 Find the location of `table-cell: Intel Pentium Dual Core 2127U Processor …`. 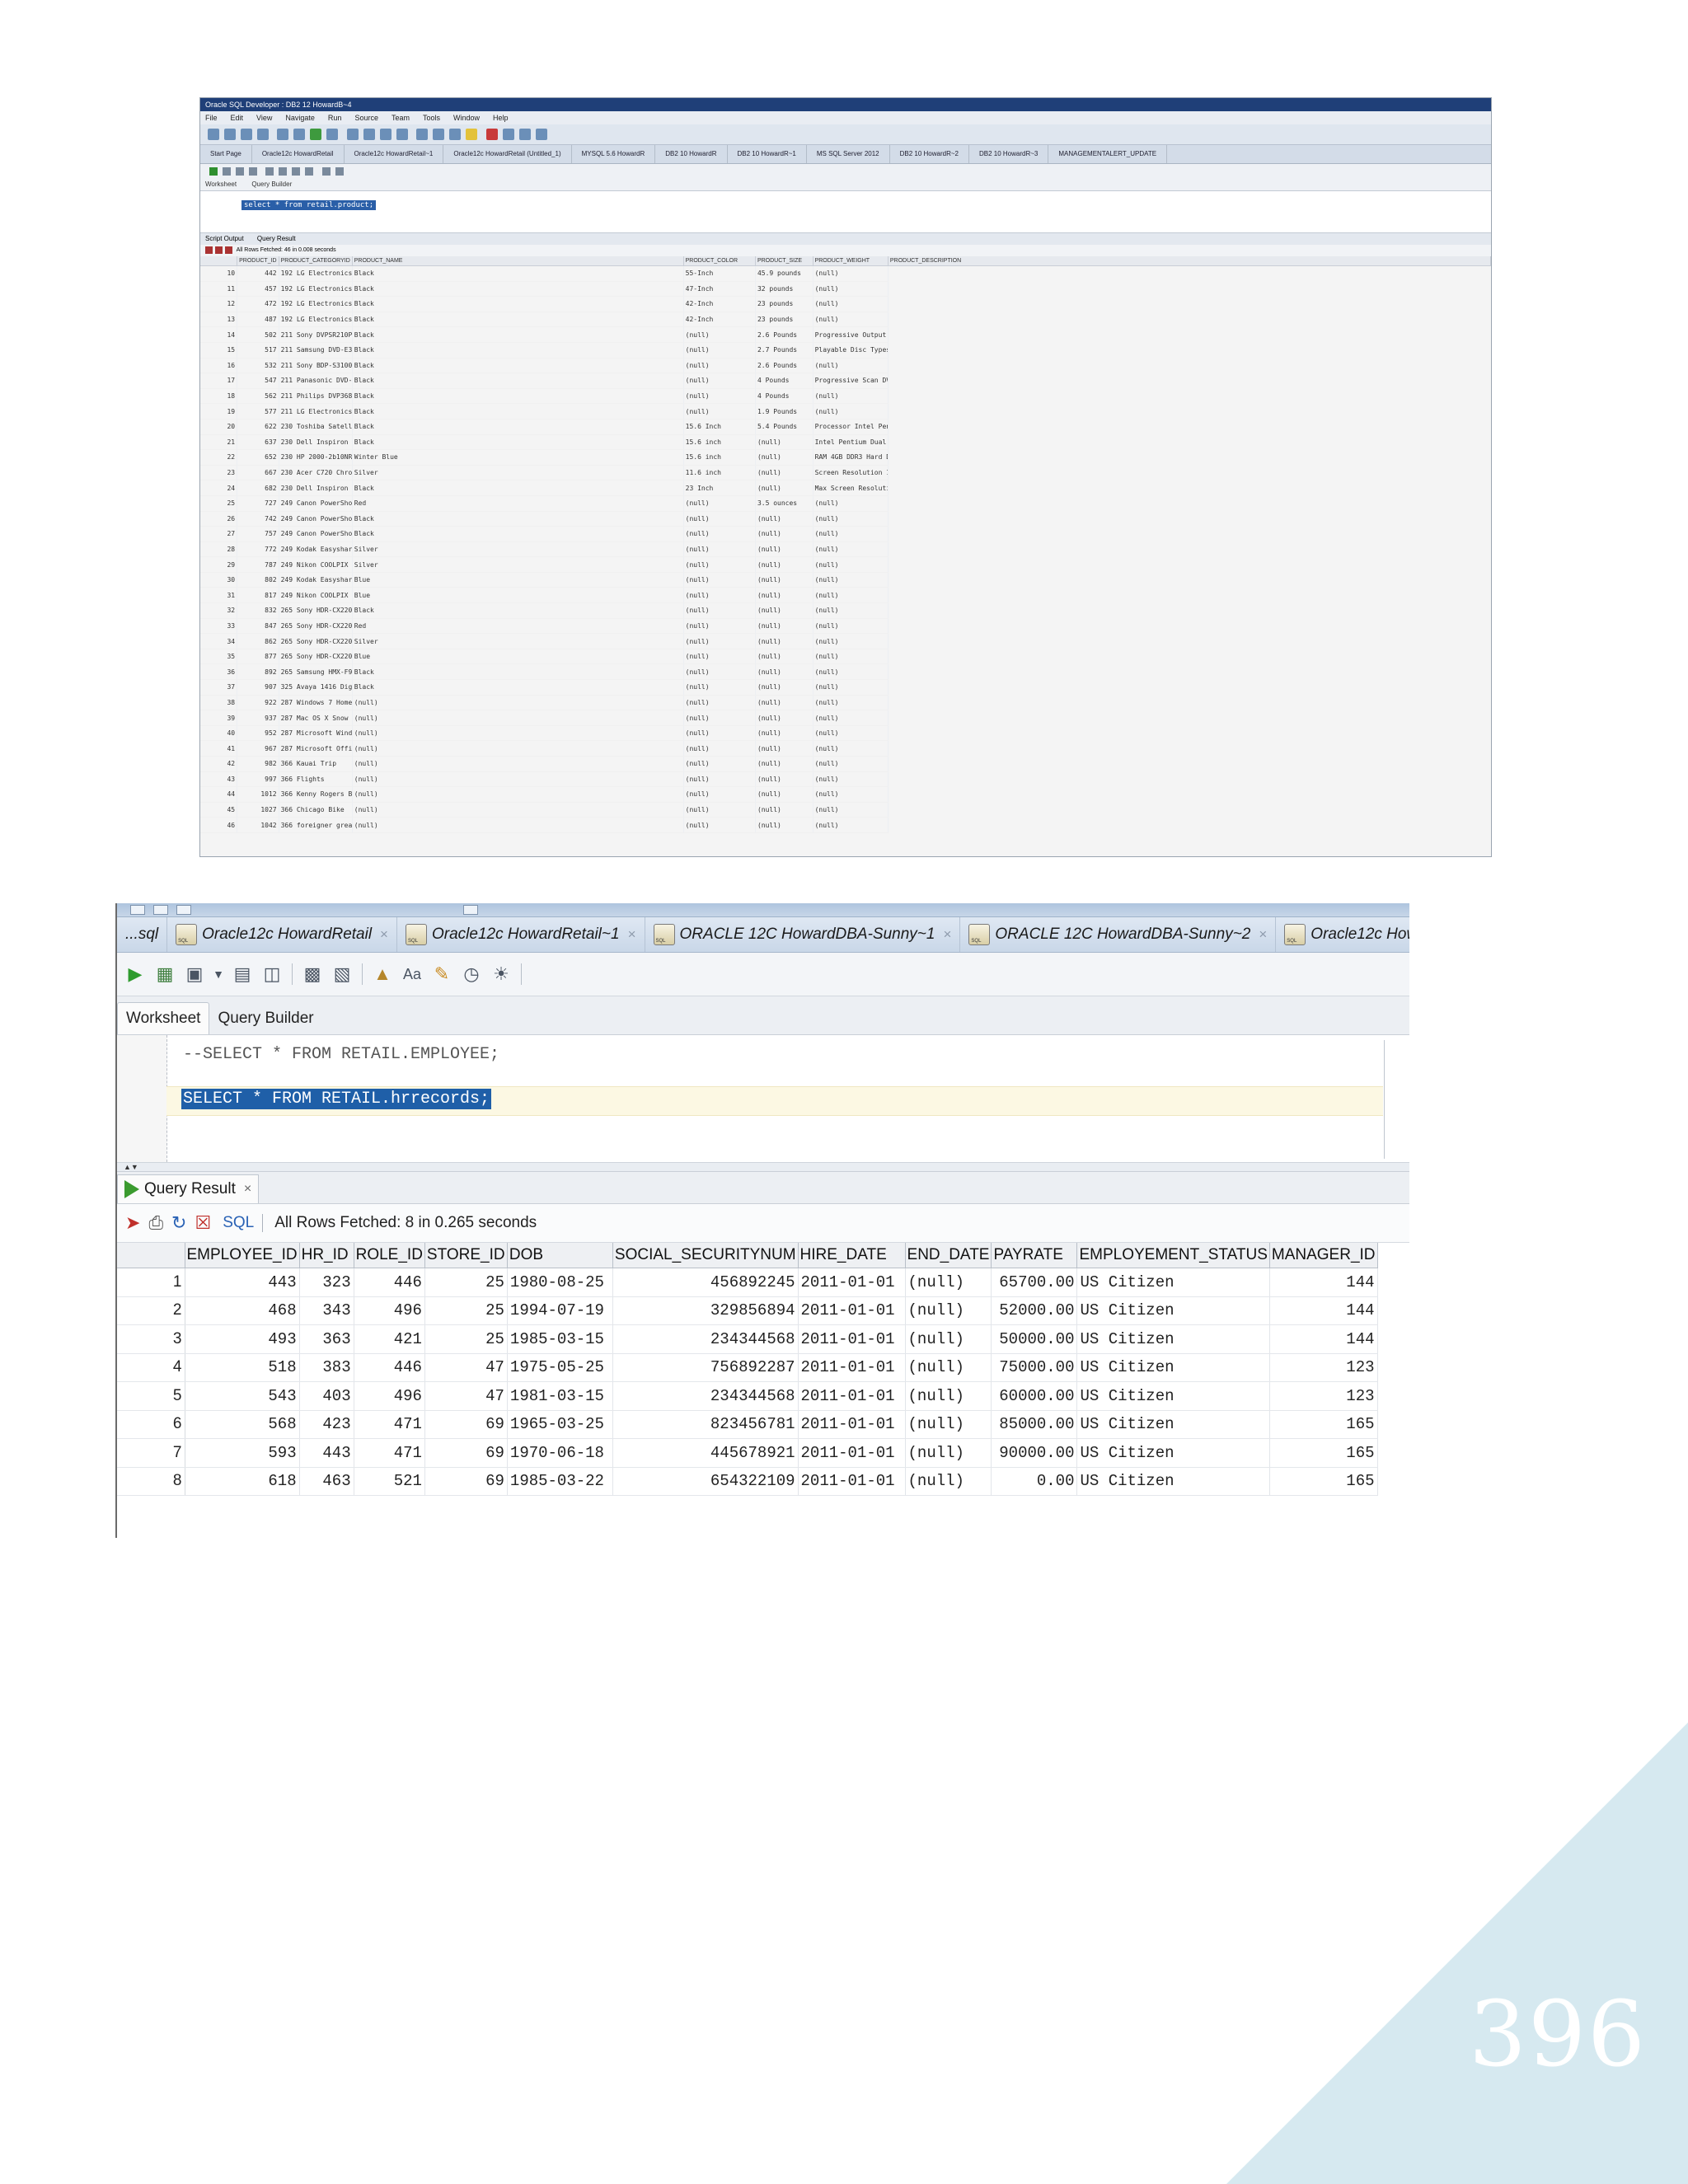

table-cell: Intel Pentium Dual Core 2127U Processor … is located at coordinates (851, 442).